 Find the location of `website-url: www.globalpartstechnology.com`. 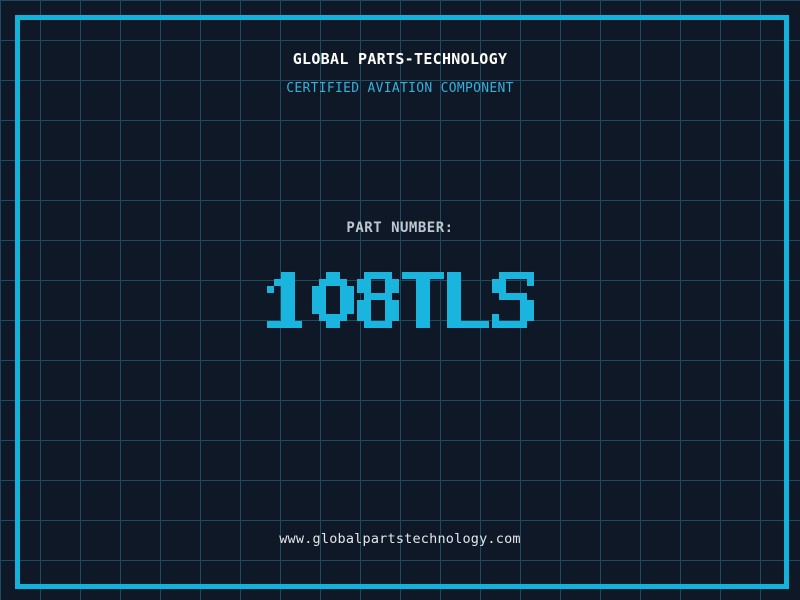

website-url: www.globalpartstechnology.com is located at coordinates (400, 539).